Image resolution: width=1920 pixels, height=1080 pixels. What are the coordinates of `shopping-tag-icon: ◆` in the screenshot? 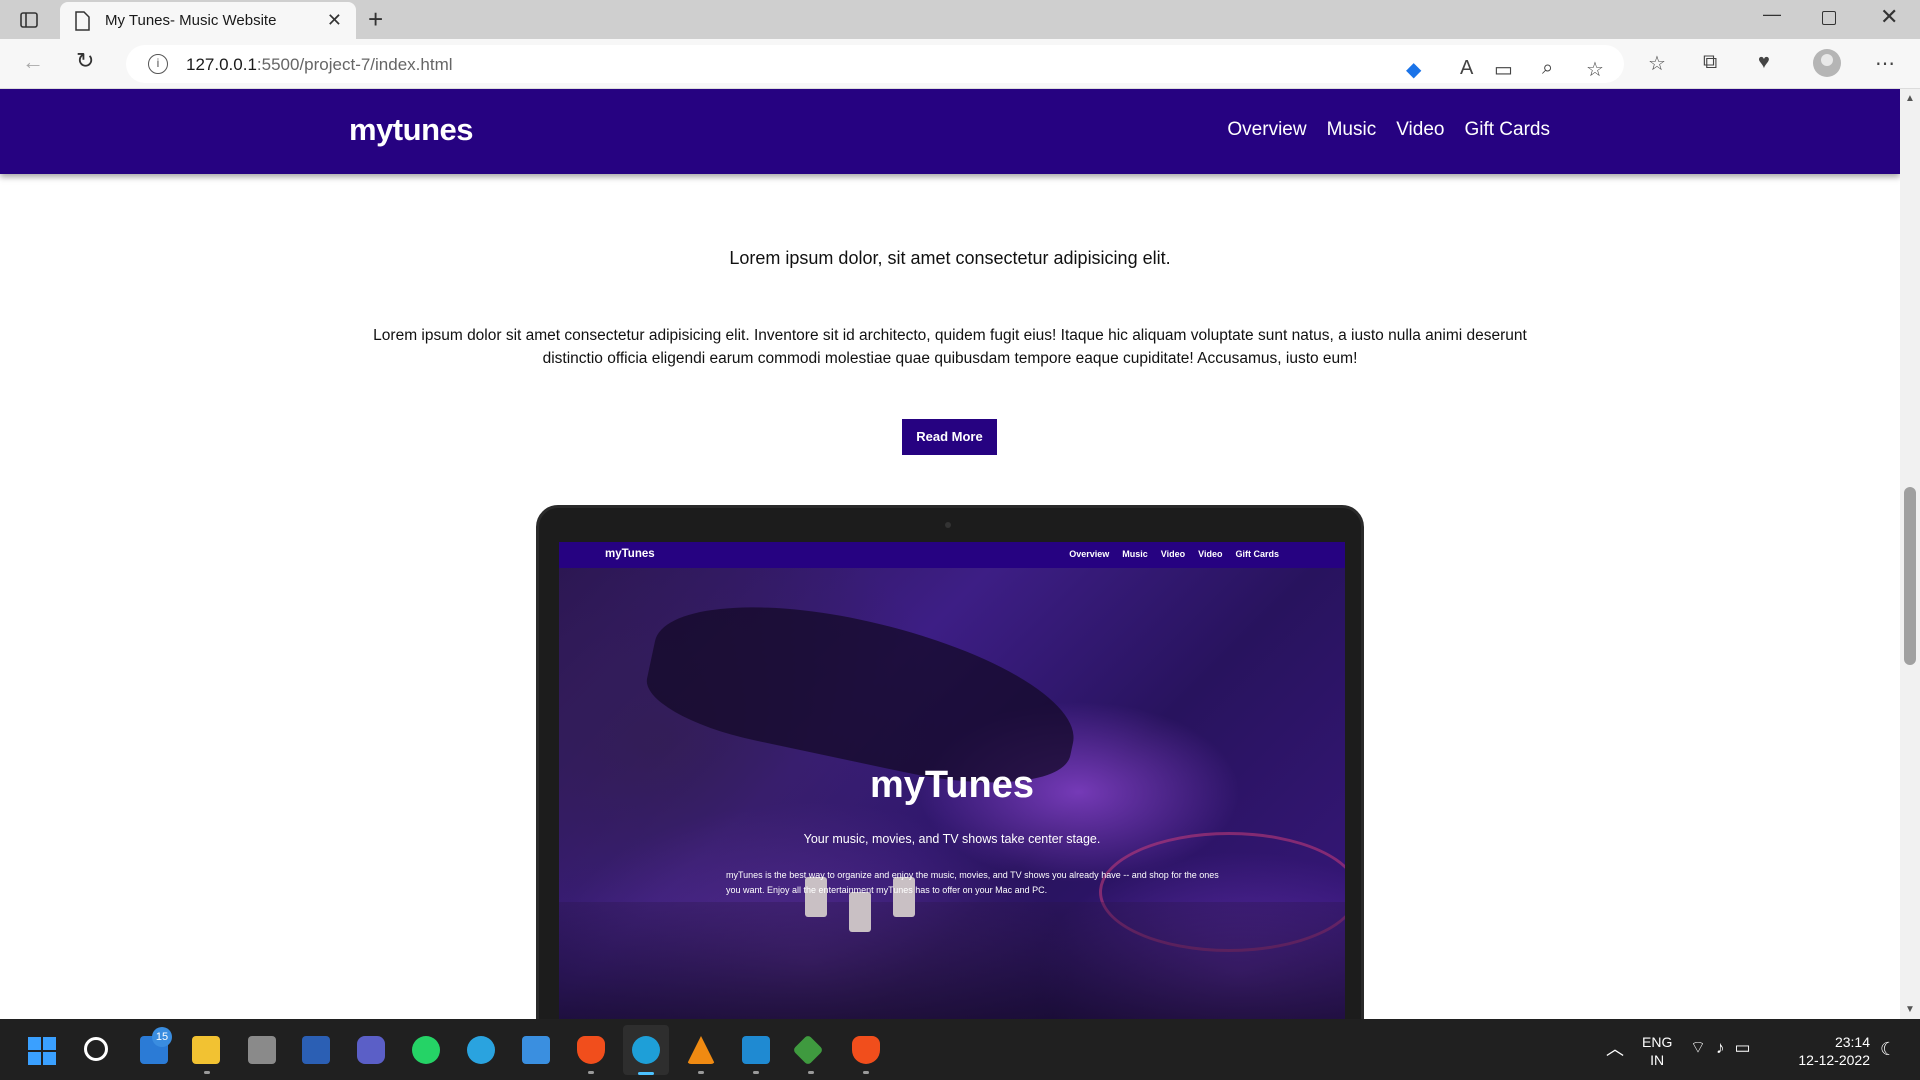 It's located at (1413, 69).